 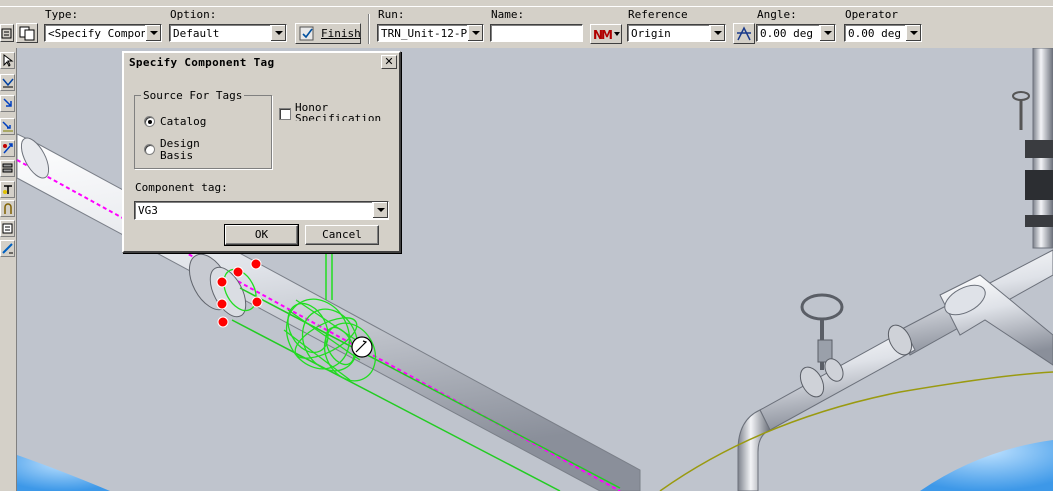 I want to click on ribbon-top-edge, so click(x=526, y=3).